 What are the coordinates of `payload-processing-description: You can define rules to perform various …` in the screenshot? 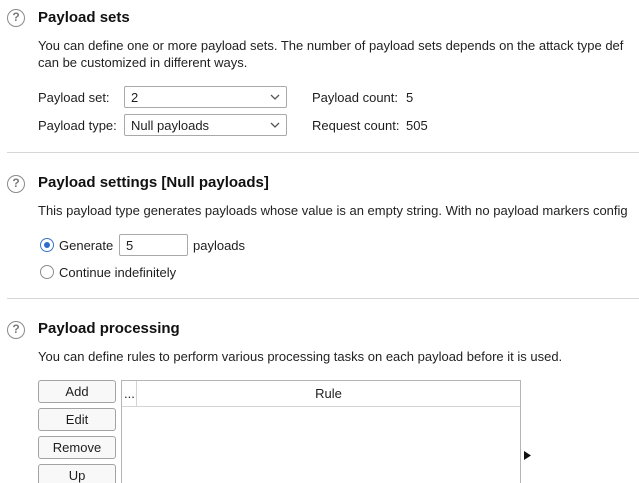 It's located at (300, 356).